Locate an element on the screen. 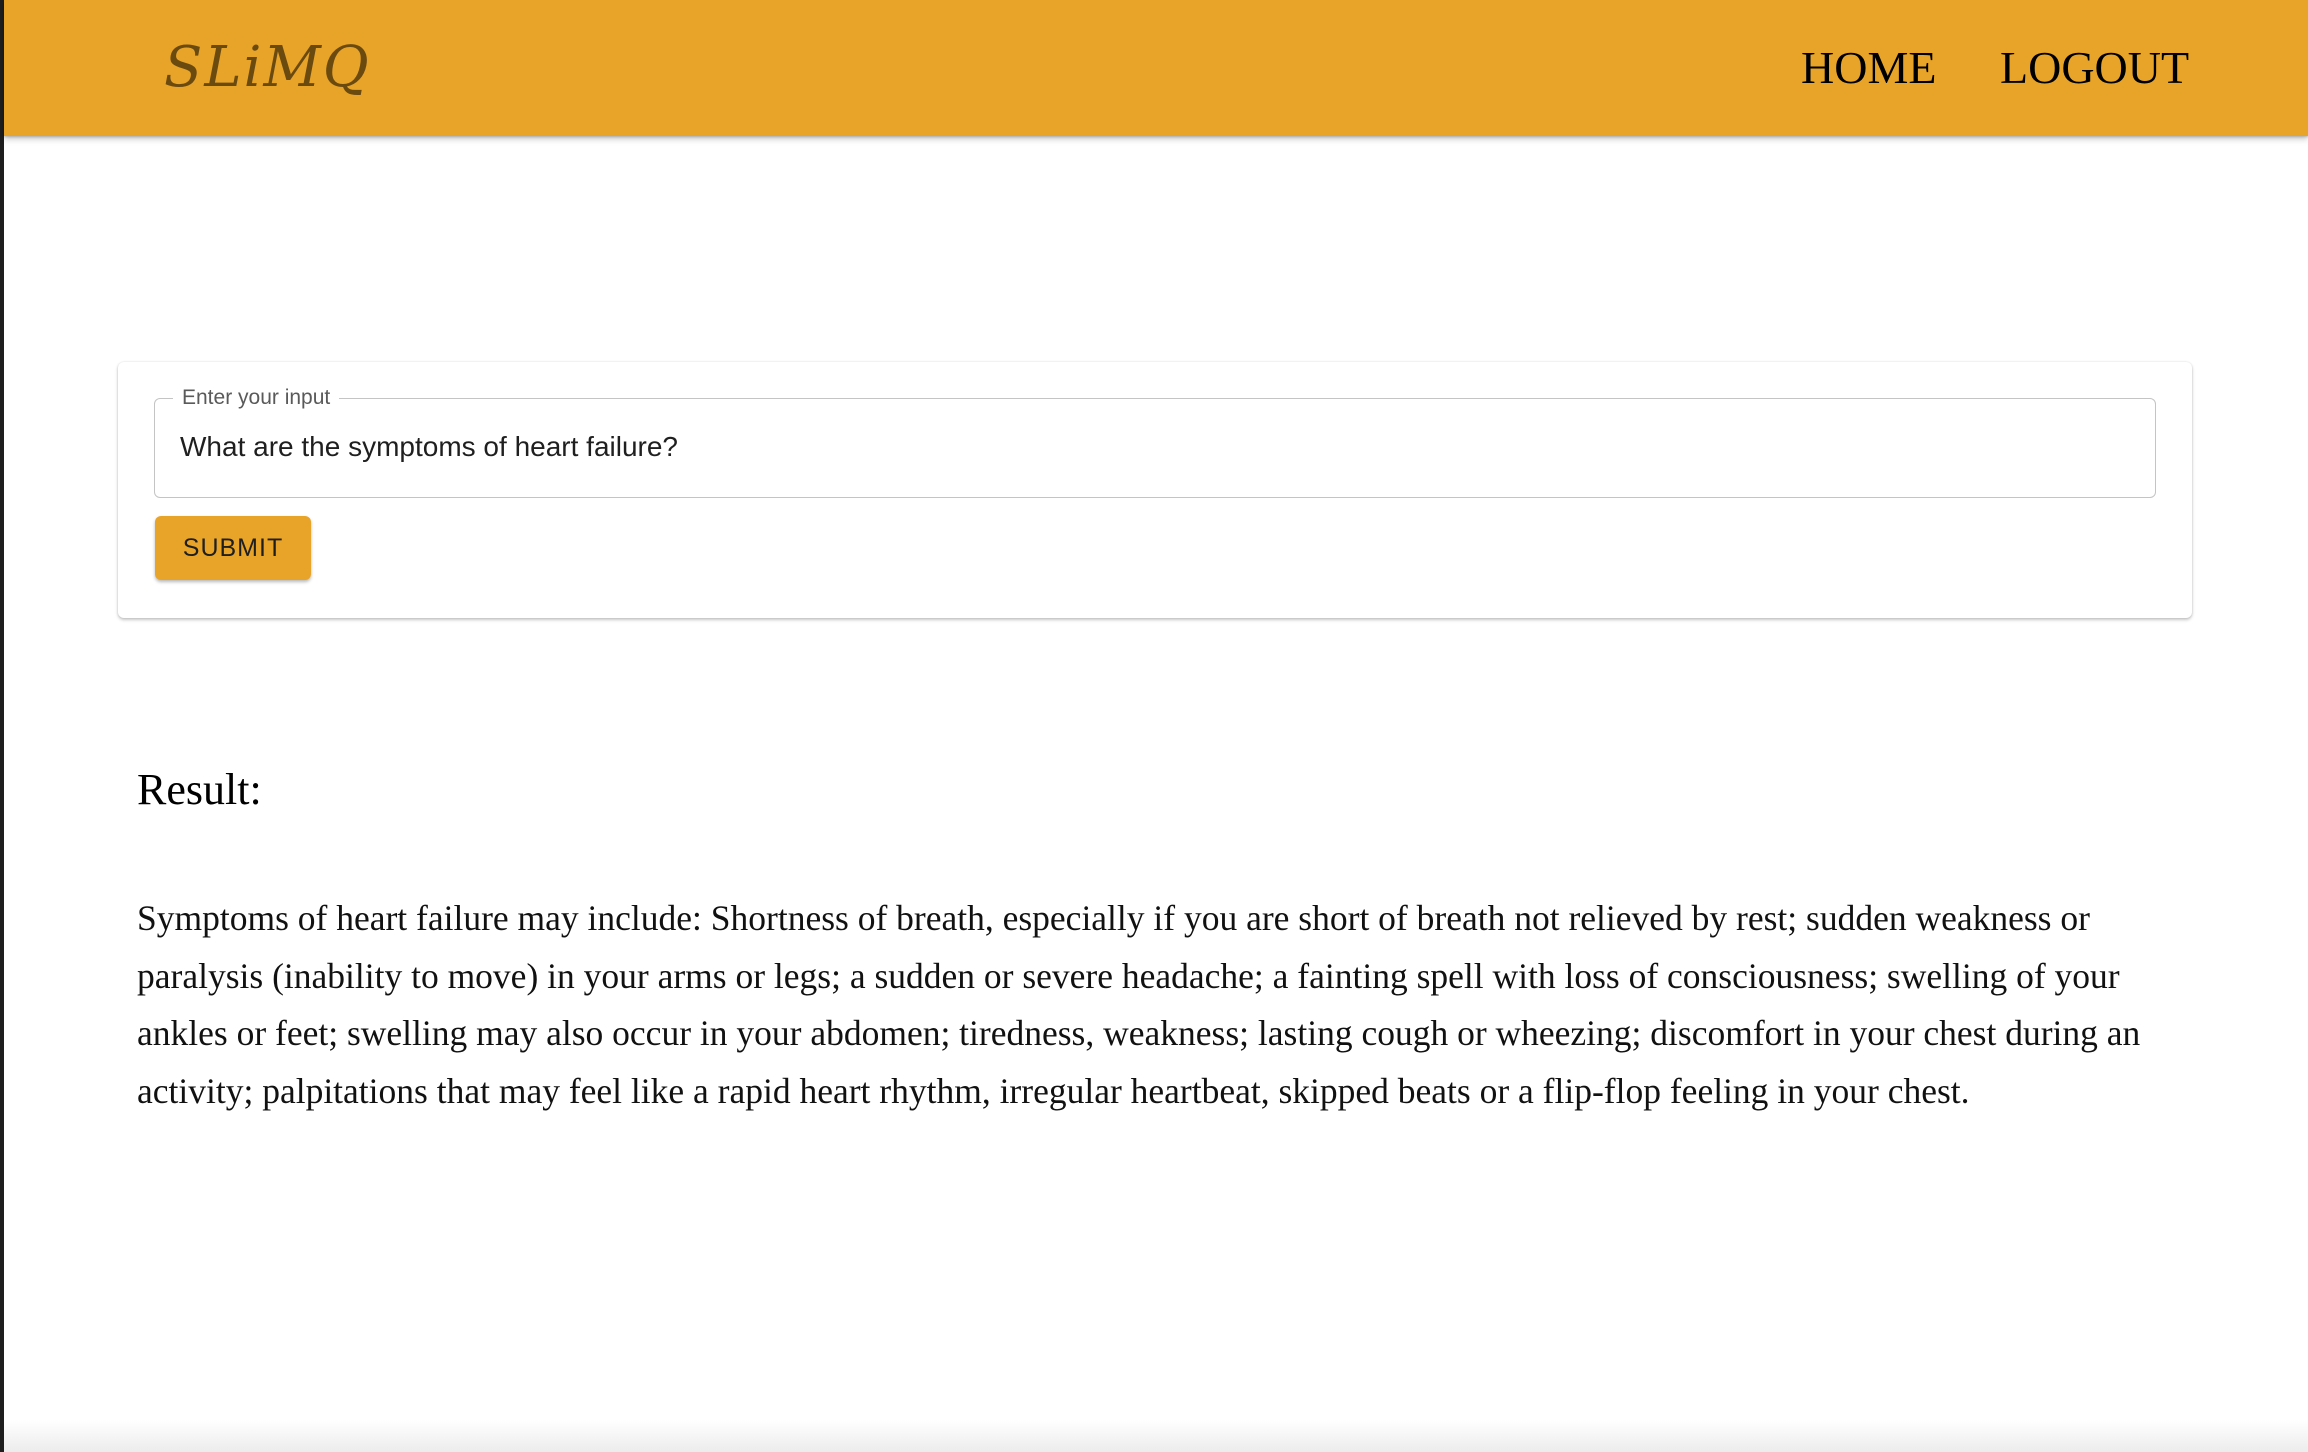 The image size is (2308, 1452). window-edge is located at coordinates (2, 726).